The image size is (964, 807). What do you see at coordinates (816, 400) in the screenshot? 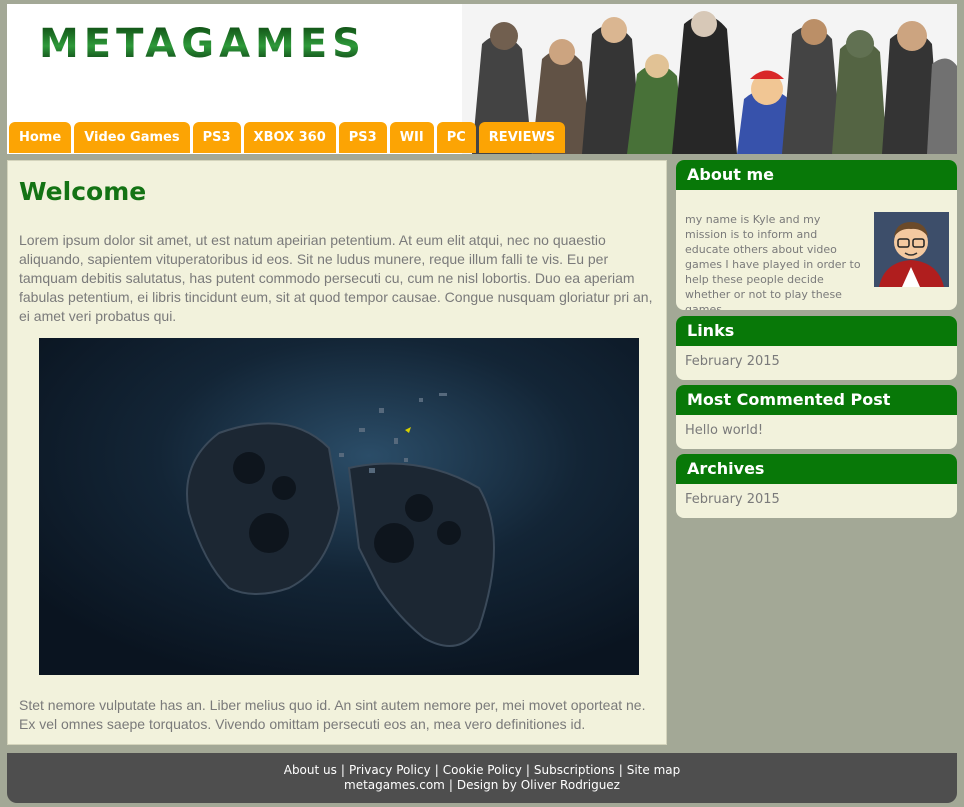
I see `most-commented-widget-title: Most Commented Post` at bounding box center [816, 400].